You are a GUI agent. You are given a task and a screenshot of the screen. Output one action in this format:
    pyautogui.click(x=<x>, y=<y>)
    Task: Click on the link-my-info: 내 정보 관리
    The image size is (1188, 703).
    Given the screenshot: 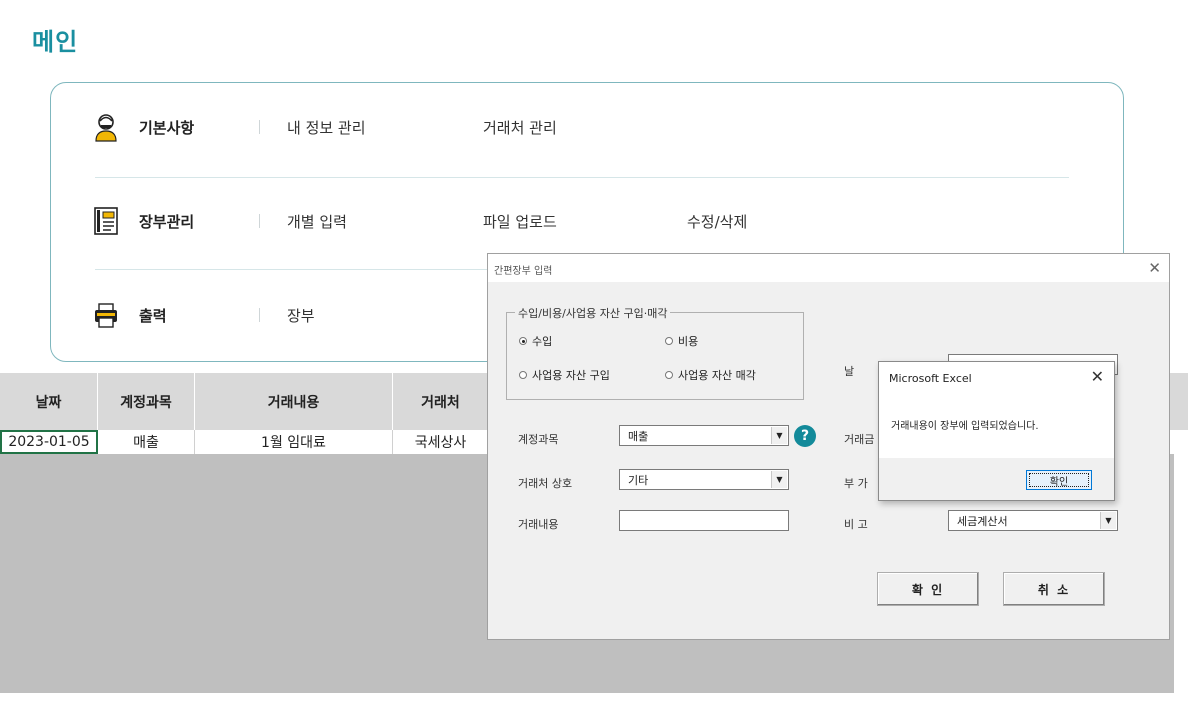 What is the action you would take?
    pyautogui.click(x=326, y=127)
    